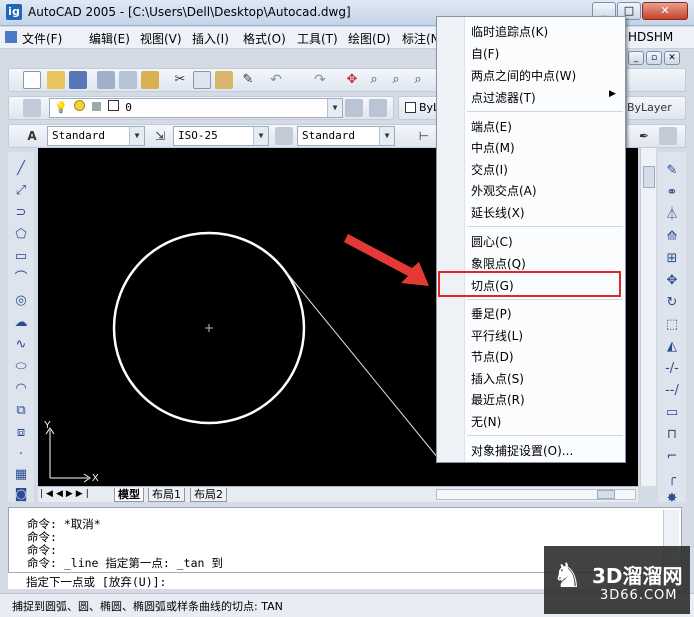  Describe the element at coordinates (78, 80) in the screenshot. I see `save-icon` at that location.